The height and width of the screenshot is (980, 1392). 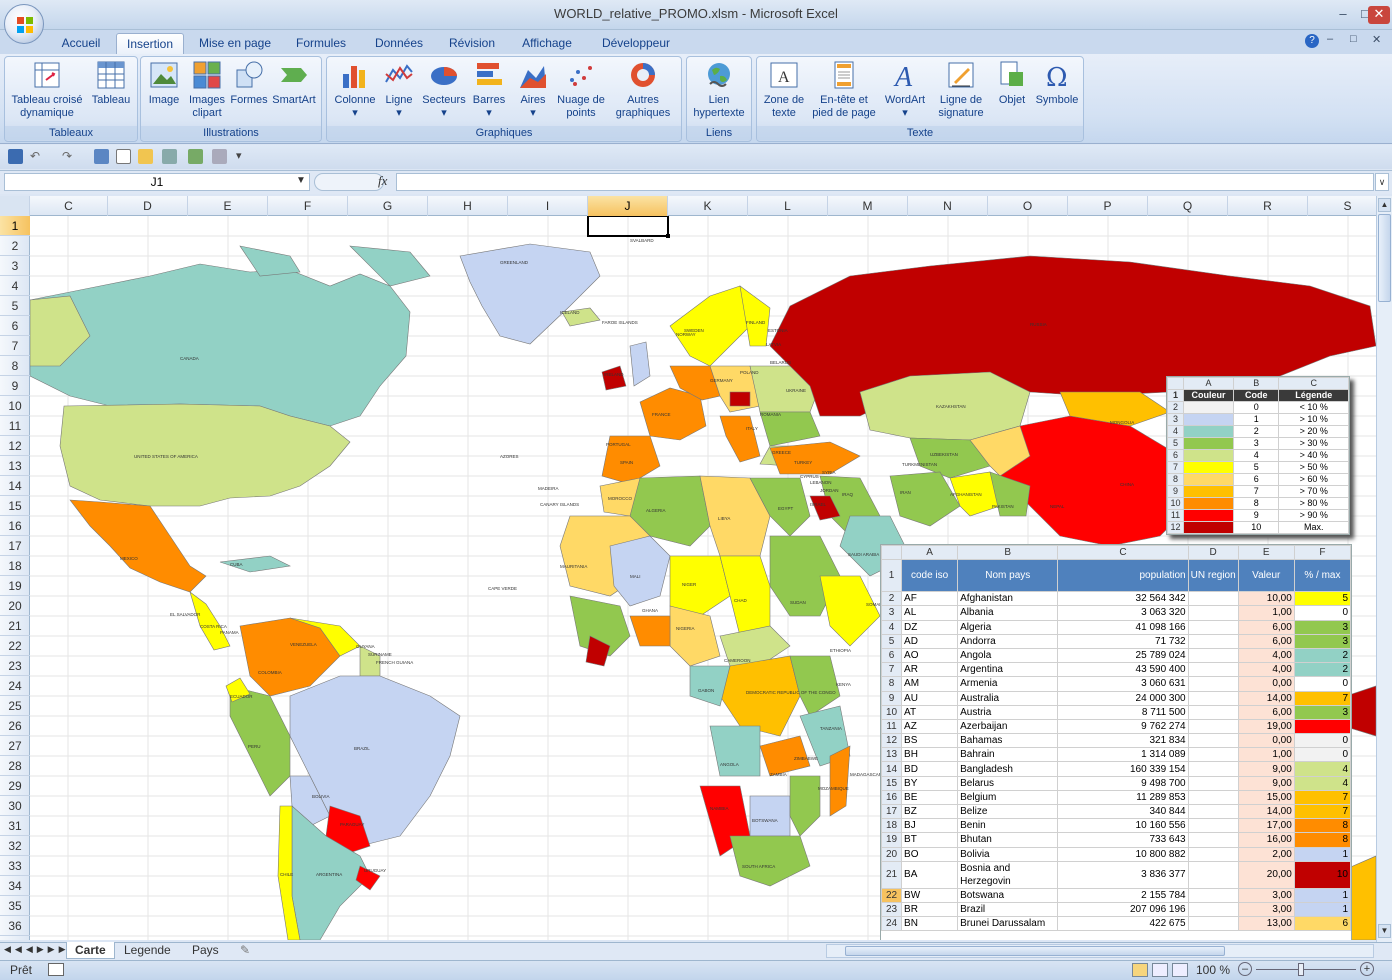 I want to click on vertical-scroll-thumb, so click(x=1384, y=258).